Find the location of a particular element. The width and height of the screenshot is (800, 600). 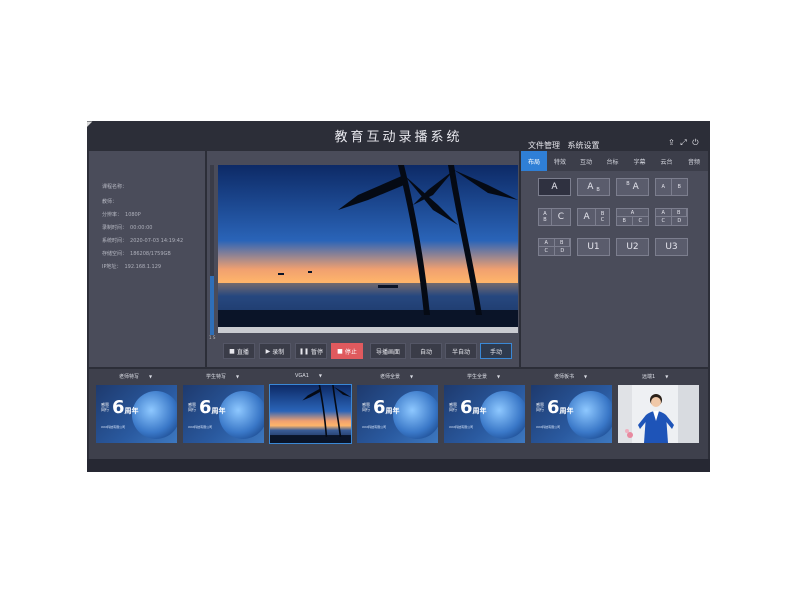

tab-layout: 布局 is located at coordinates (534, 161).